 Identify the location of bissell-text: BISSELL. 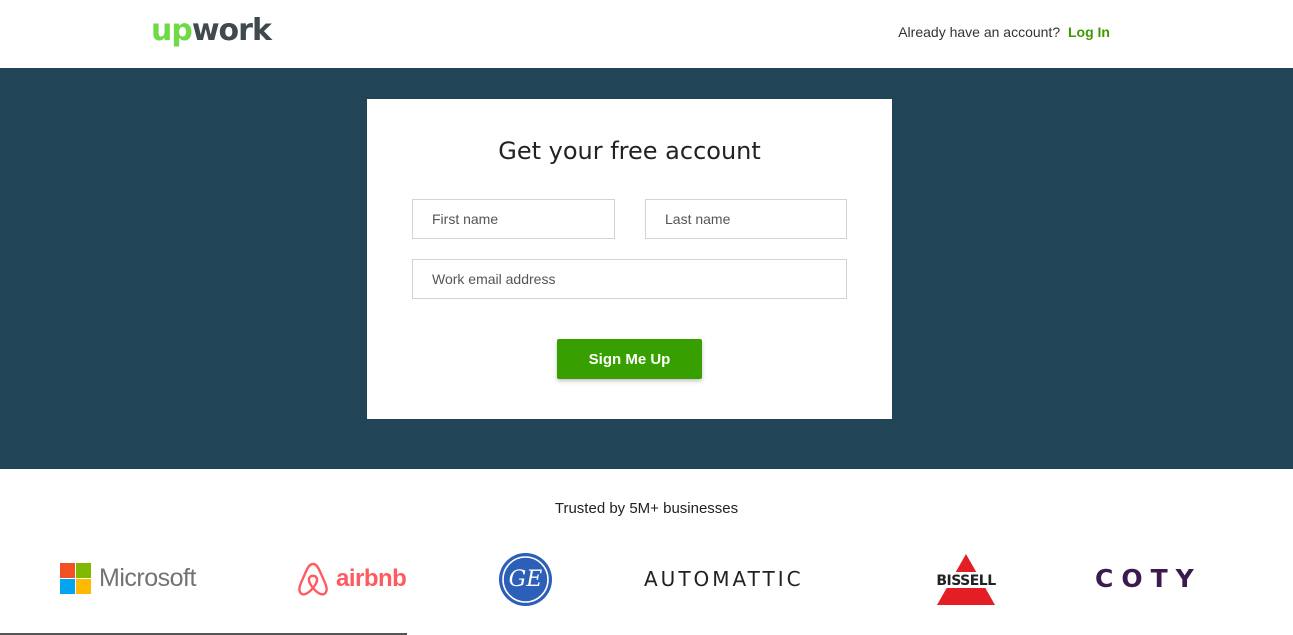
(966, 581).